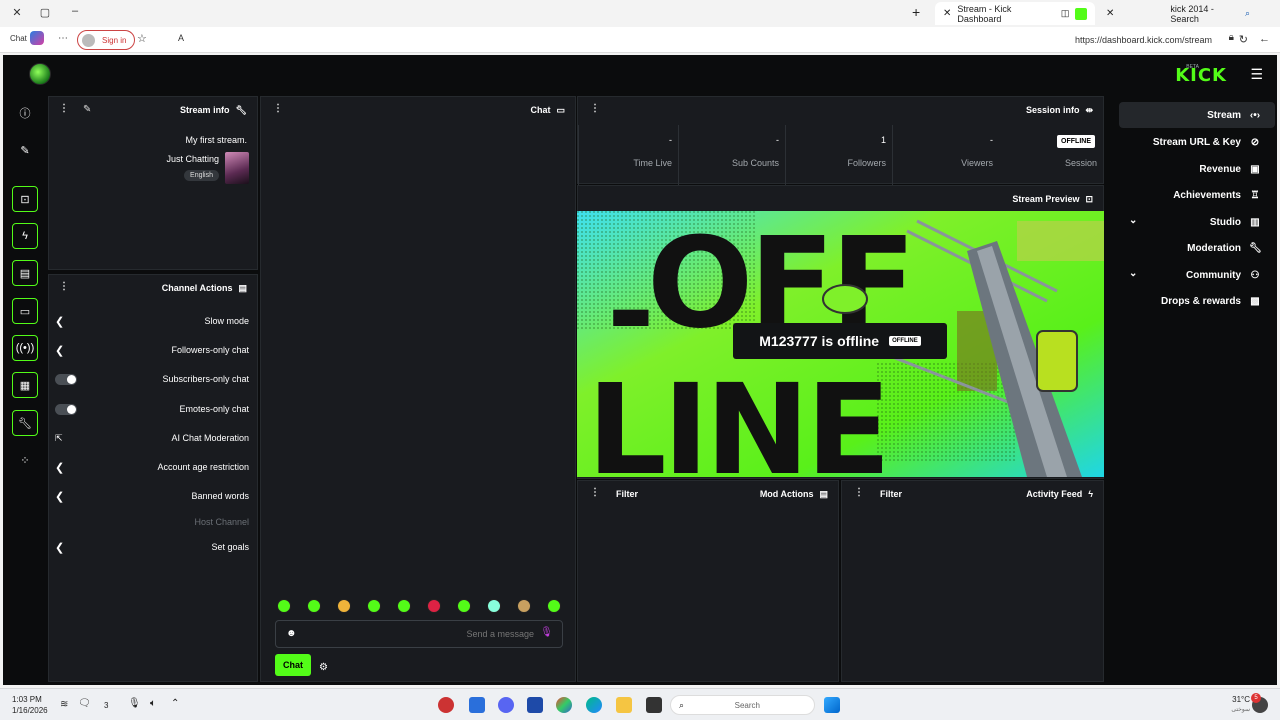 The image size is (1280, 720). I want to click on maximize-window-icon: ▢, so click(45, 12).